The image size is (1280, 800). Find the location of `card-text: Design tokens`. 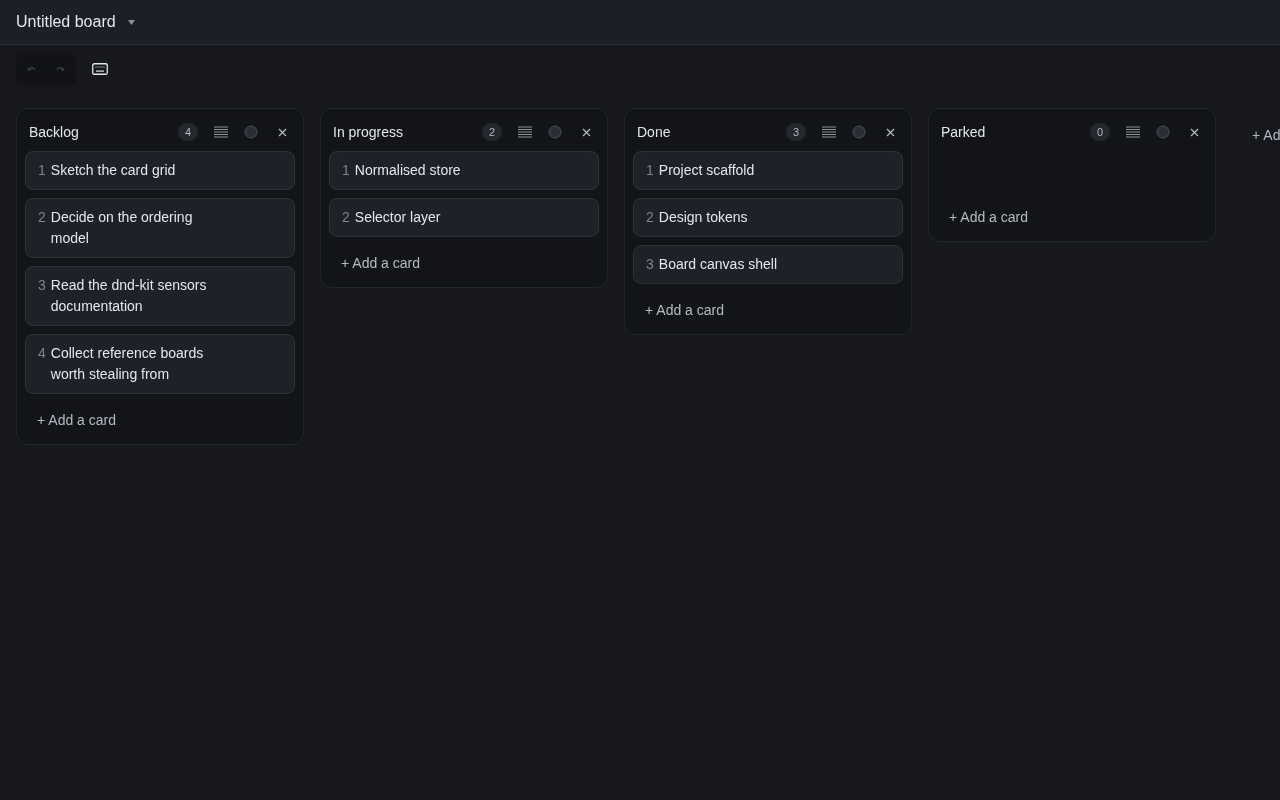

card-text: Design tokens is located at coordinates (703, 217).